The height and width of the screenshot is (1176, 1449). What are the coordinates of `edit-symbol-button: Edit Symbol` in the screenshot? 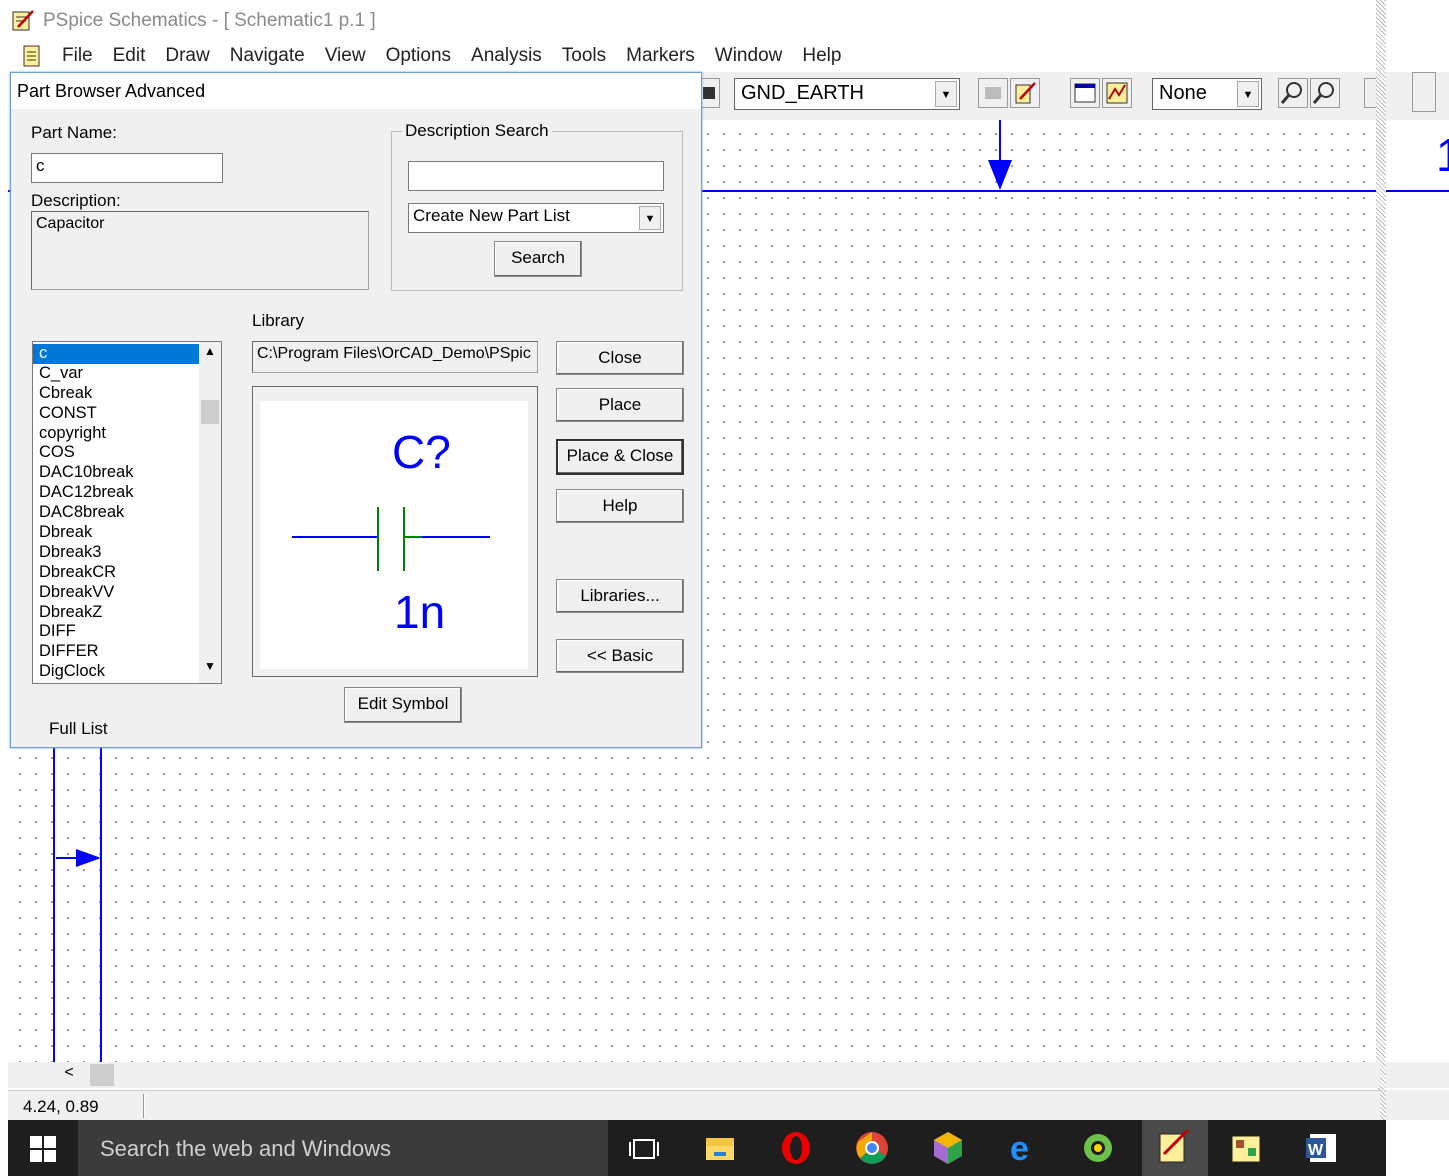 It's located at (403, 705).